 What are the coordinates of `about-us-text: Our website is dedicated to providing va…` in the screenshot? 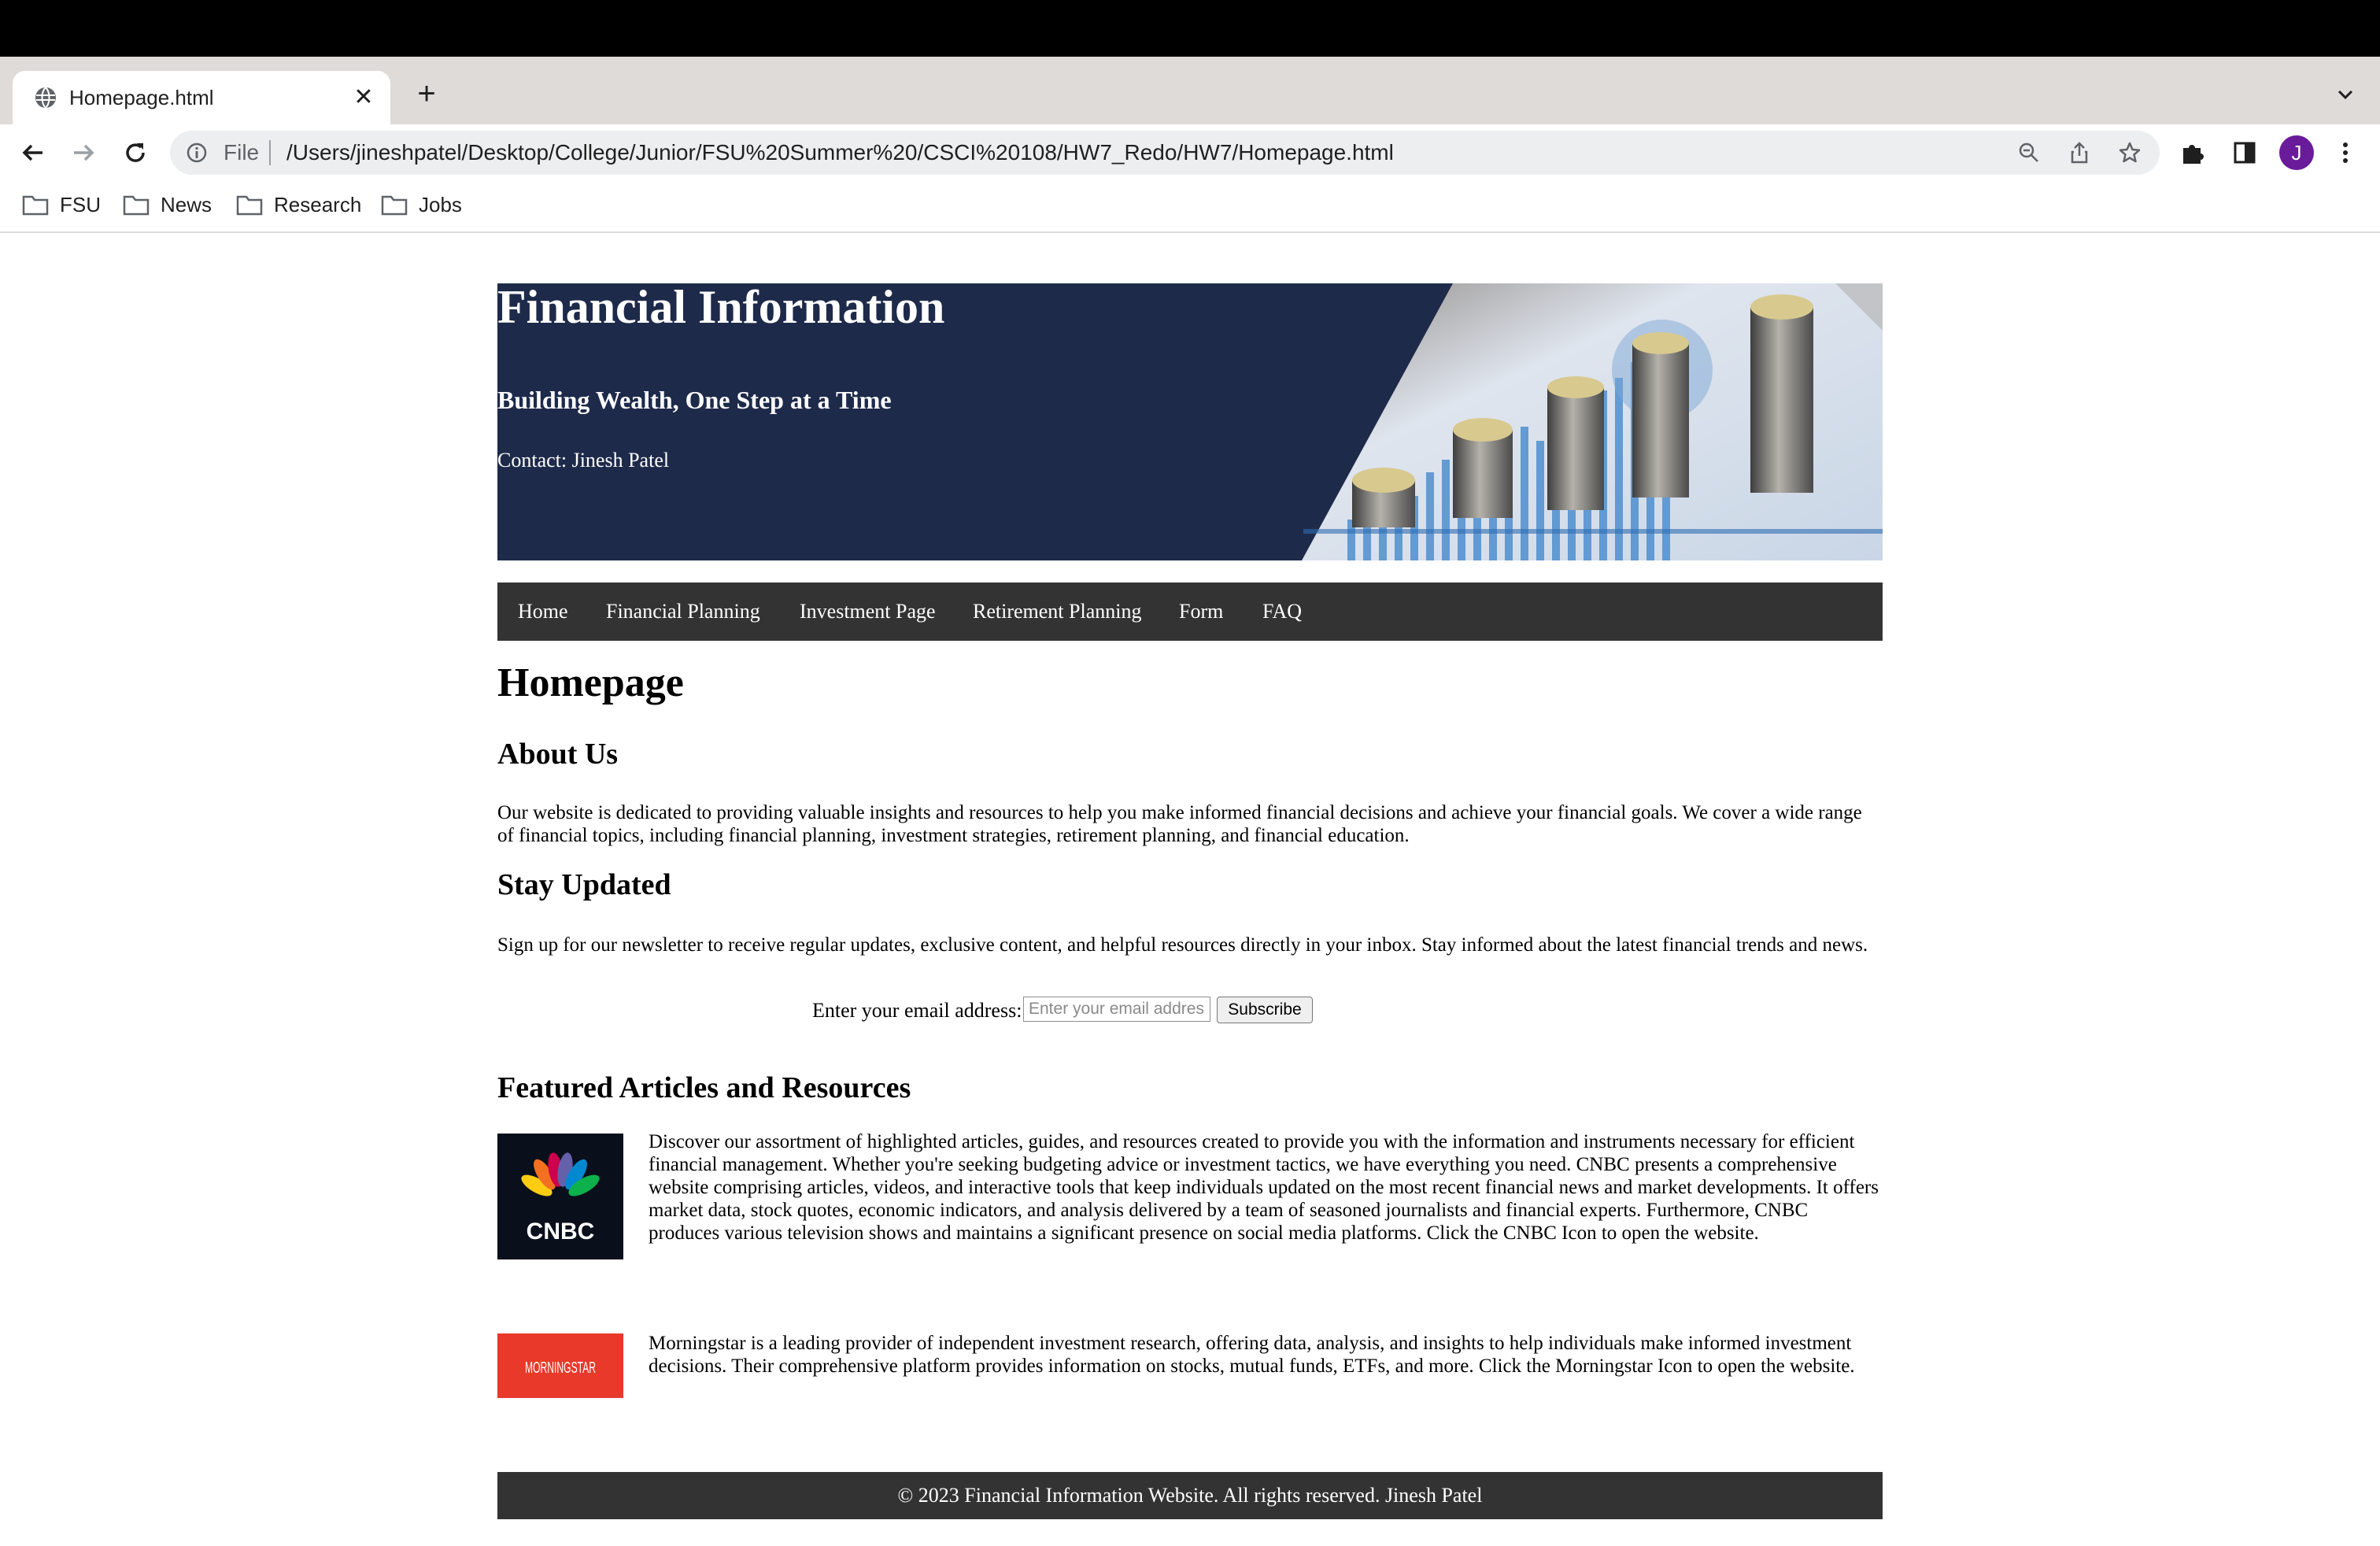 It's located at (1179, 824).